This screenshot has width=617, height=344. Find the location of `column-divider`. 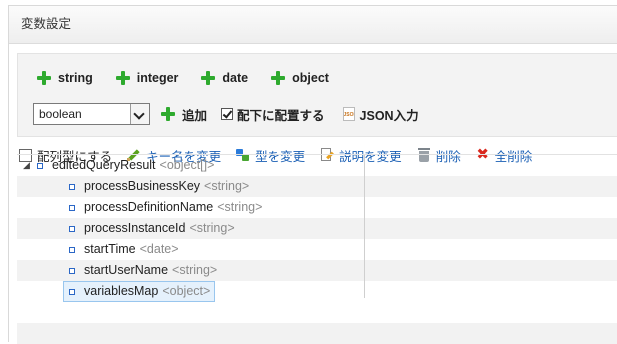

column-divider is located at coordinates (364, 226).